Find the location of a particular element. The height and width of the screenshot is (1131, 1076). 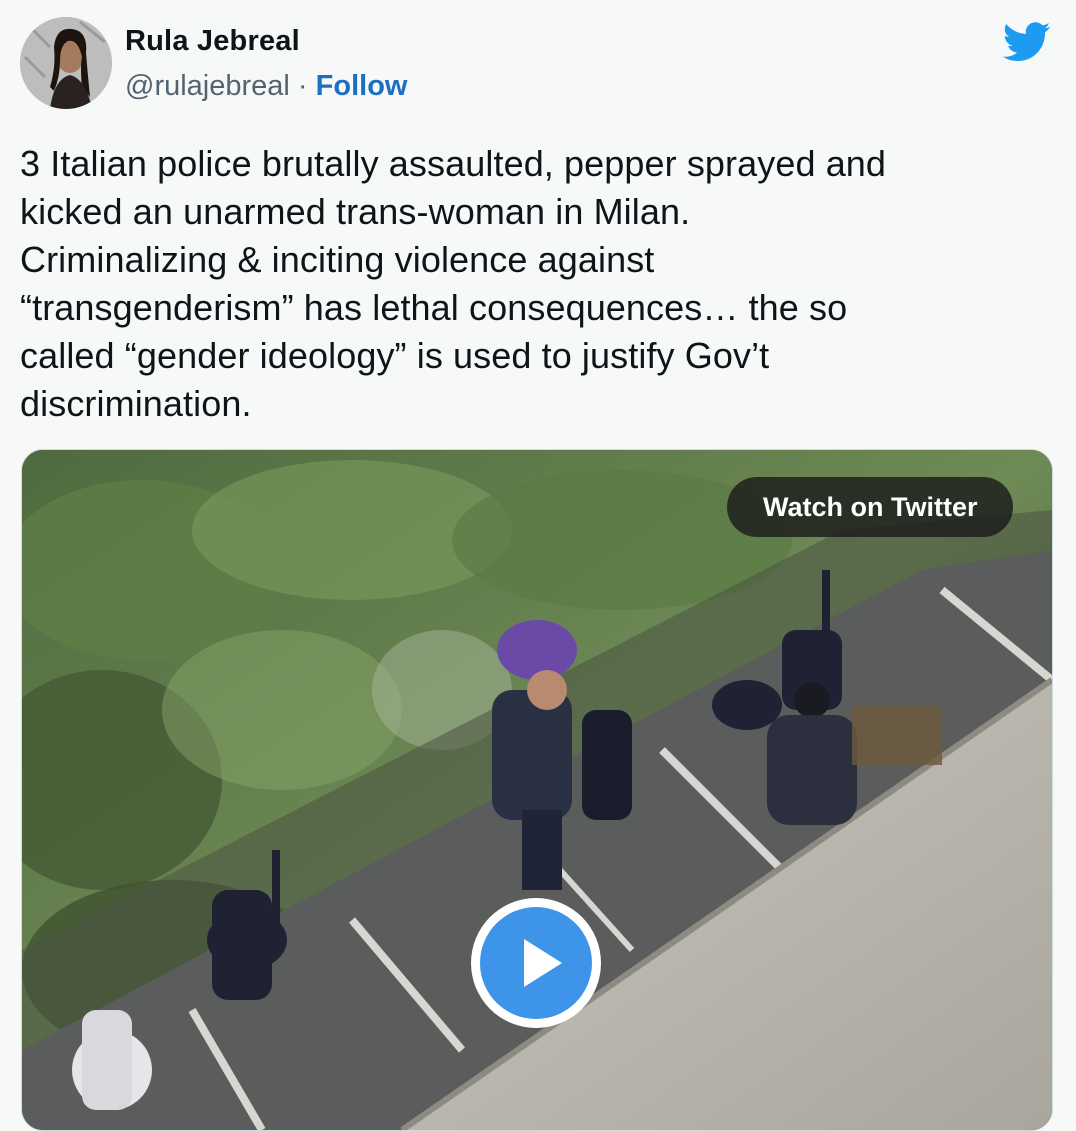

author-name: Rula Jebreal is located at coordinates (212, 41).